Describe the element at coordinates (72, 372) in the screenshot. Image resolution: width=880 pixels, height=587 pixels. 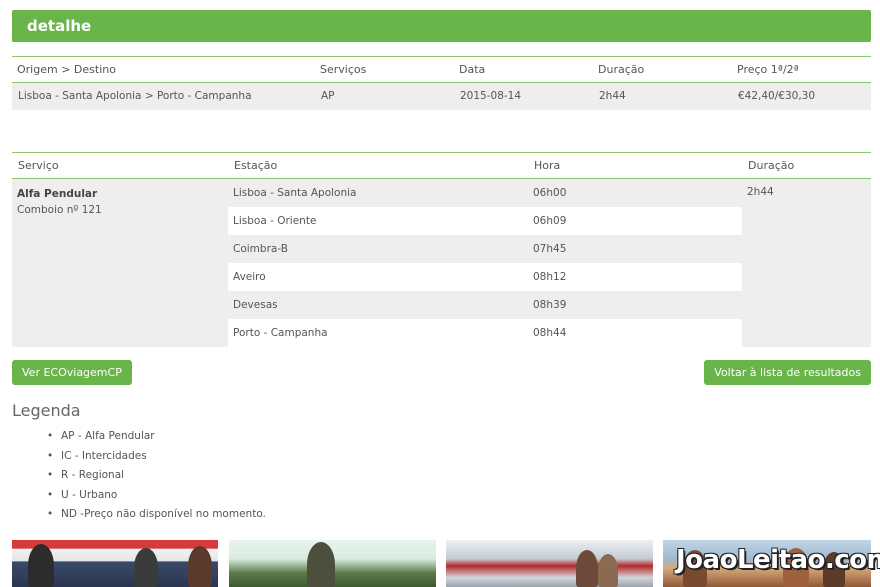
I see `eco-trip-button: Ver ECOviagemCP` at that location.